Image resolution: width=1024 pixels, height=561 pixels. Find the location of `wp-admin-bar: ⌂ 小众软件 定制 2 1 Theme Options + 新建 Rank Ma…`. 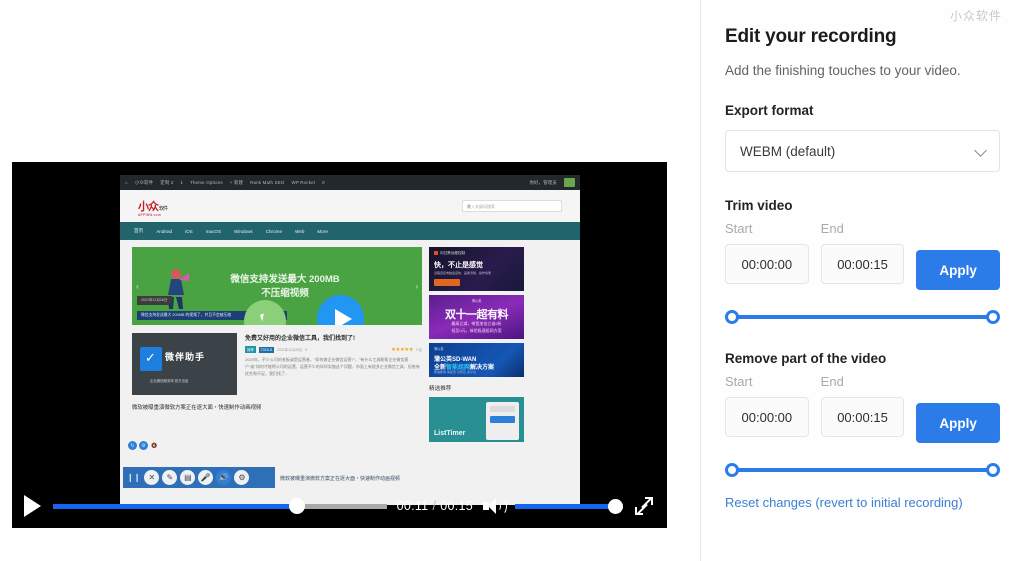

wp-admin-bar: ⌂ 小众软件 定制 2 1 Theme Options + 新建 Rank Ma… is located at coordinates (350, 182).